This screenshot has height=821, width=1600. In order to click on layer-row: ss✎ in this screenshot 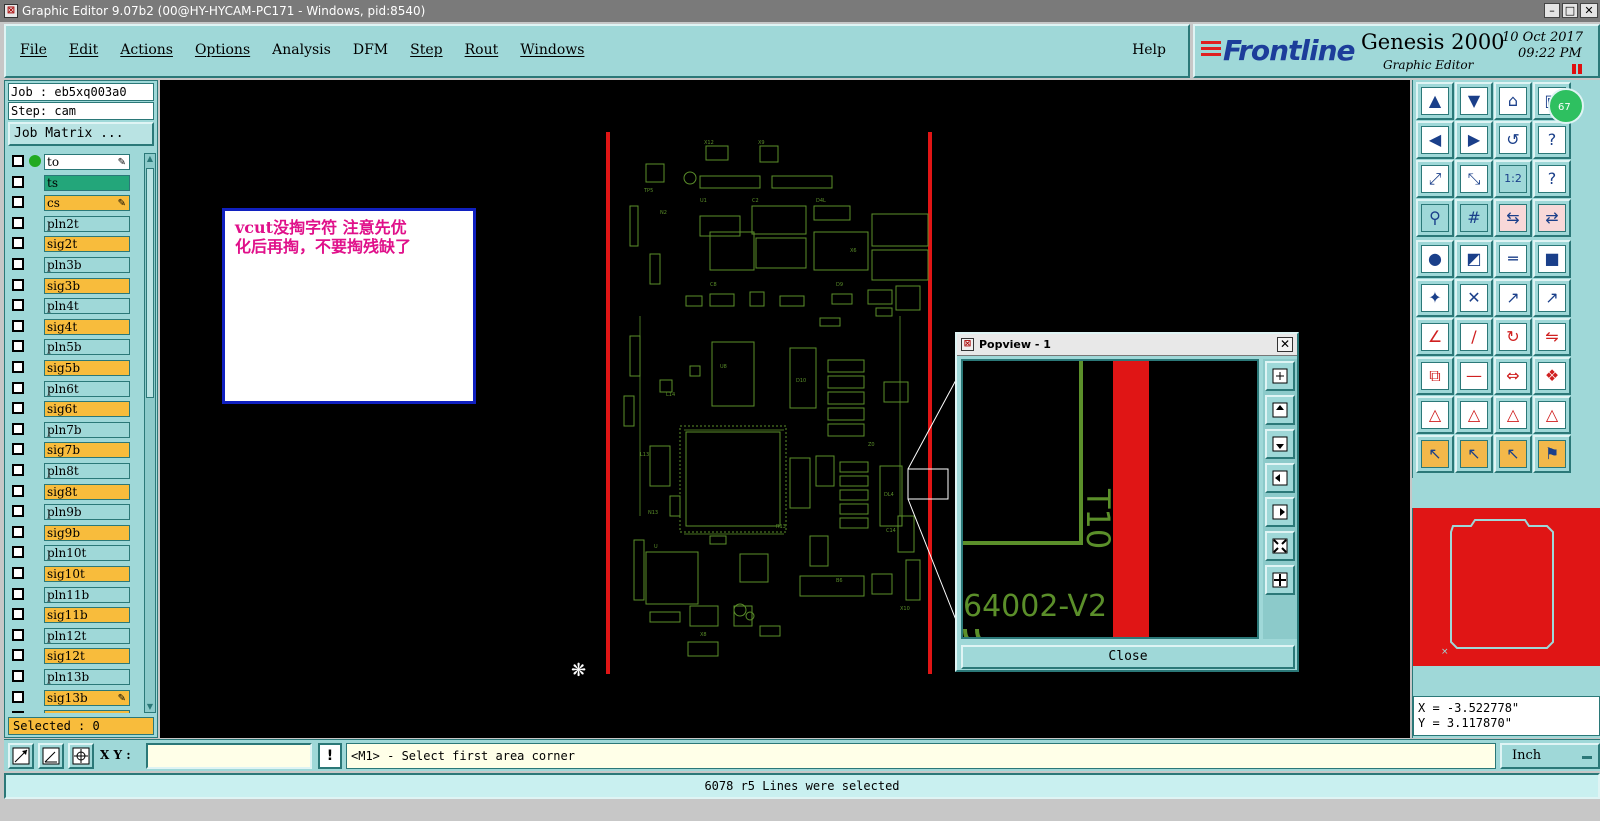, I will do `click(75, 711)`.